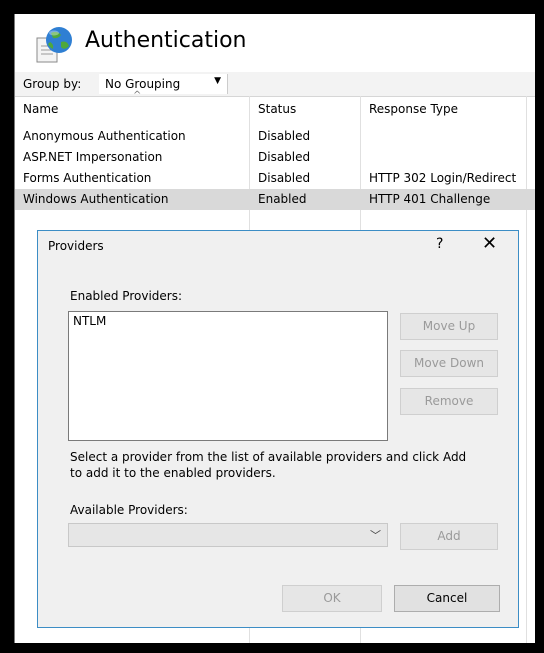  I want to click on group-by-toolbar: Group by: No Grouping ▼, so click(275, 84).